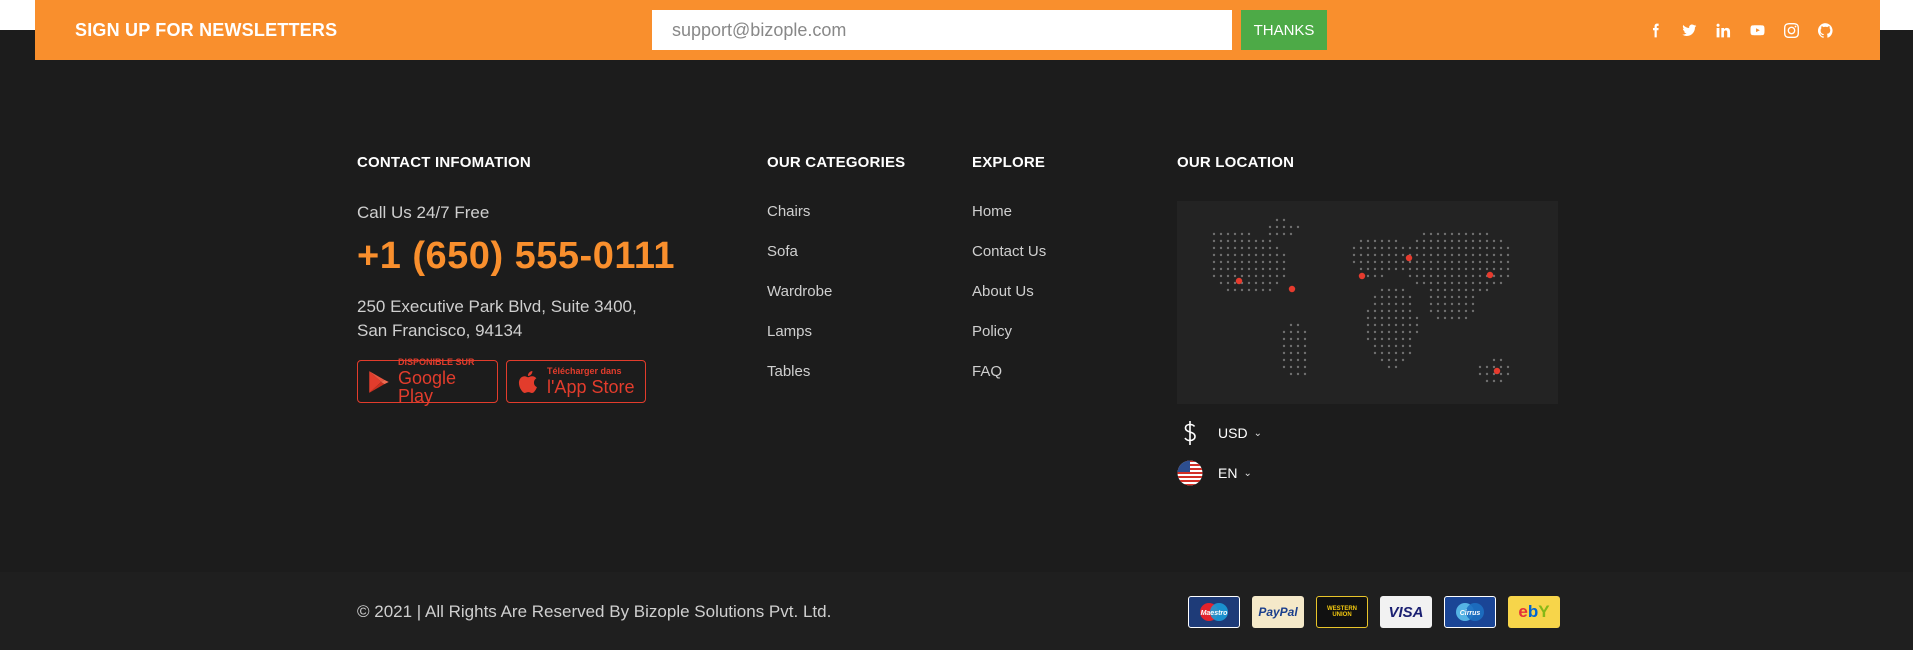  I want to click on google-play-button: DISPONIBLE SUR Google Play, so click(427, 381).